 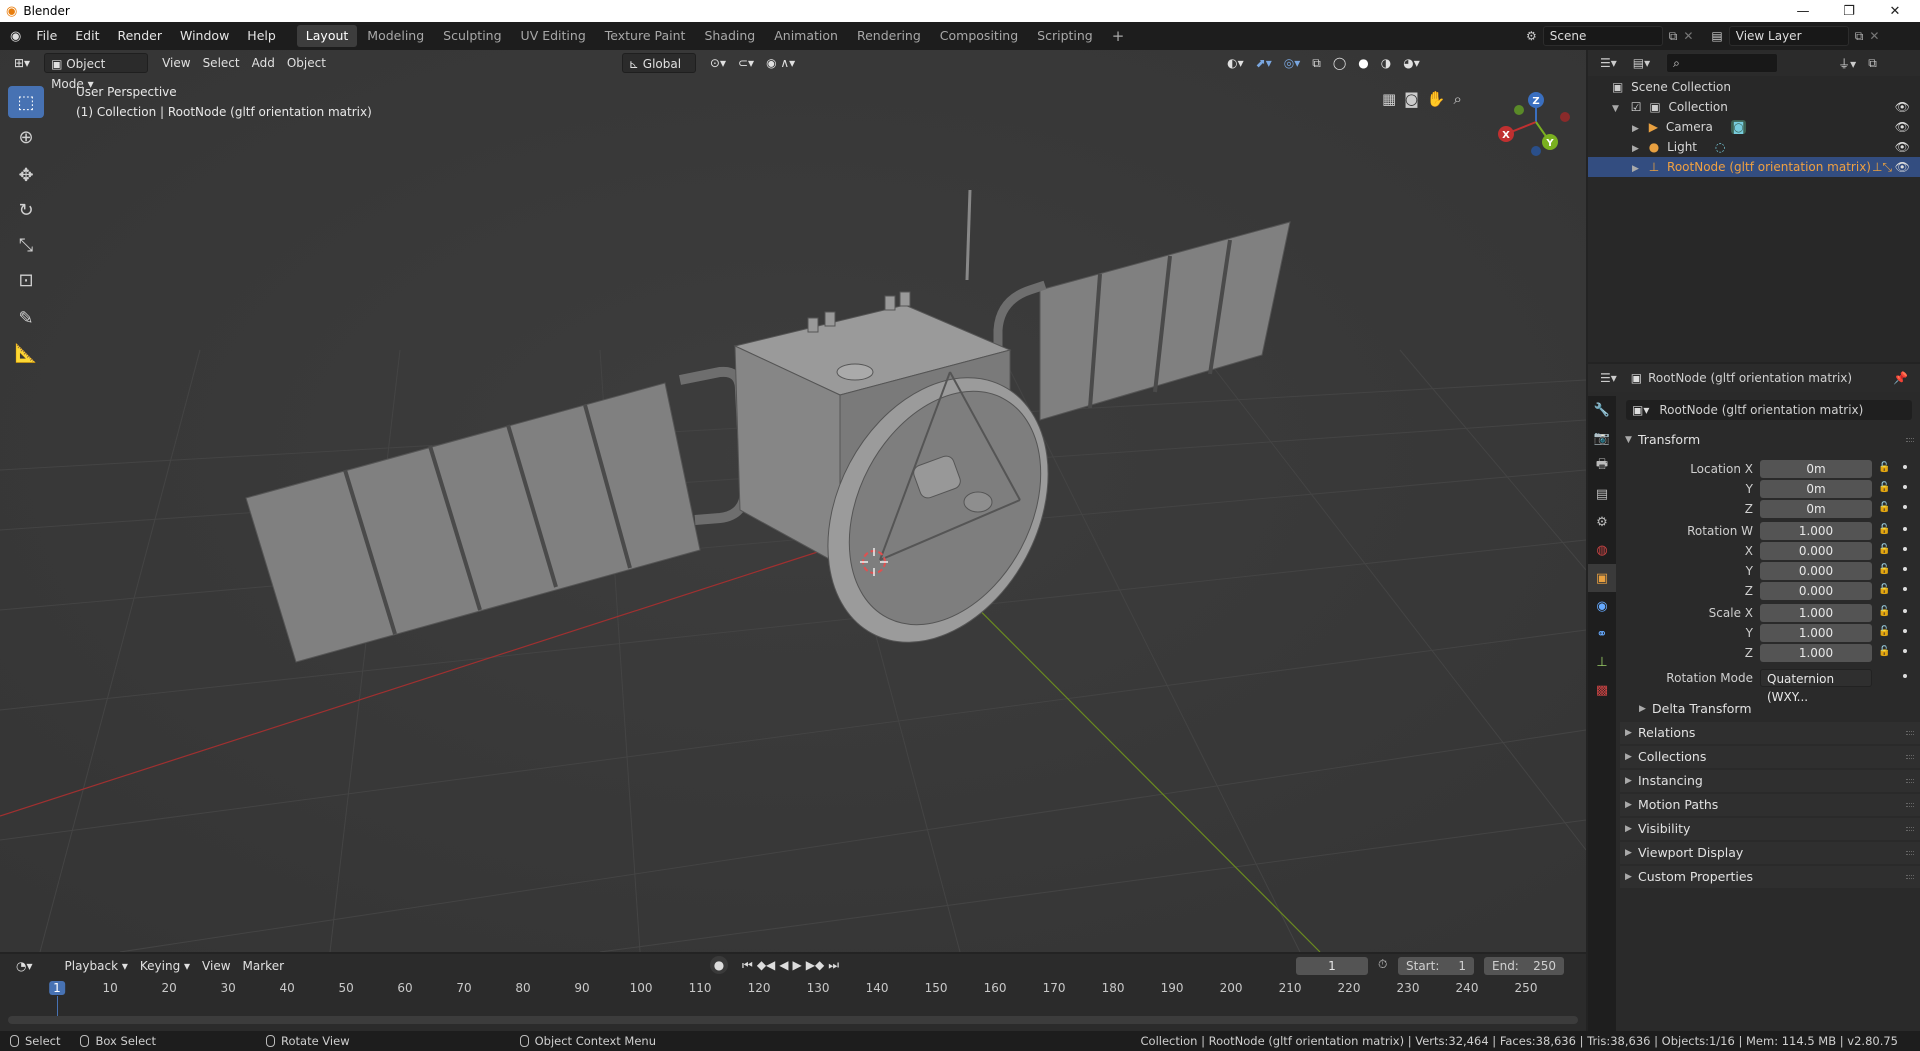 What do you see at coordinates (1264, 63) in the screenshot?
I see `gizmo-toggle-icon: ⬈▾` at bounding box center [1264, 63].